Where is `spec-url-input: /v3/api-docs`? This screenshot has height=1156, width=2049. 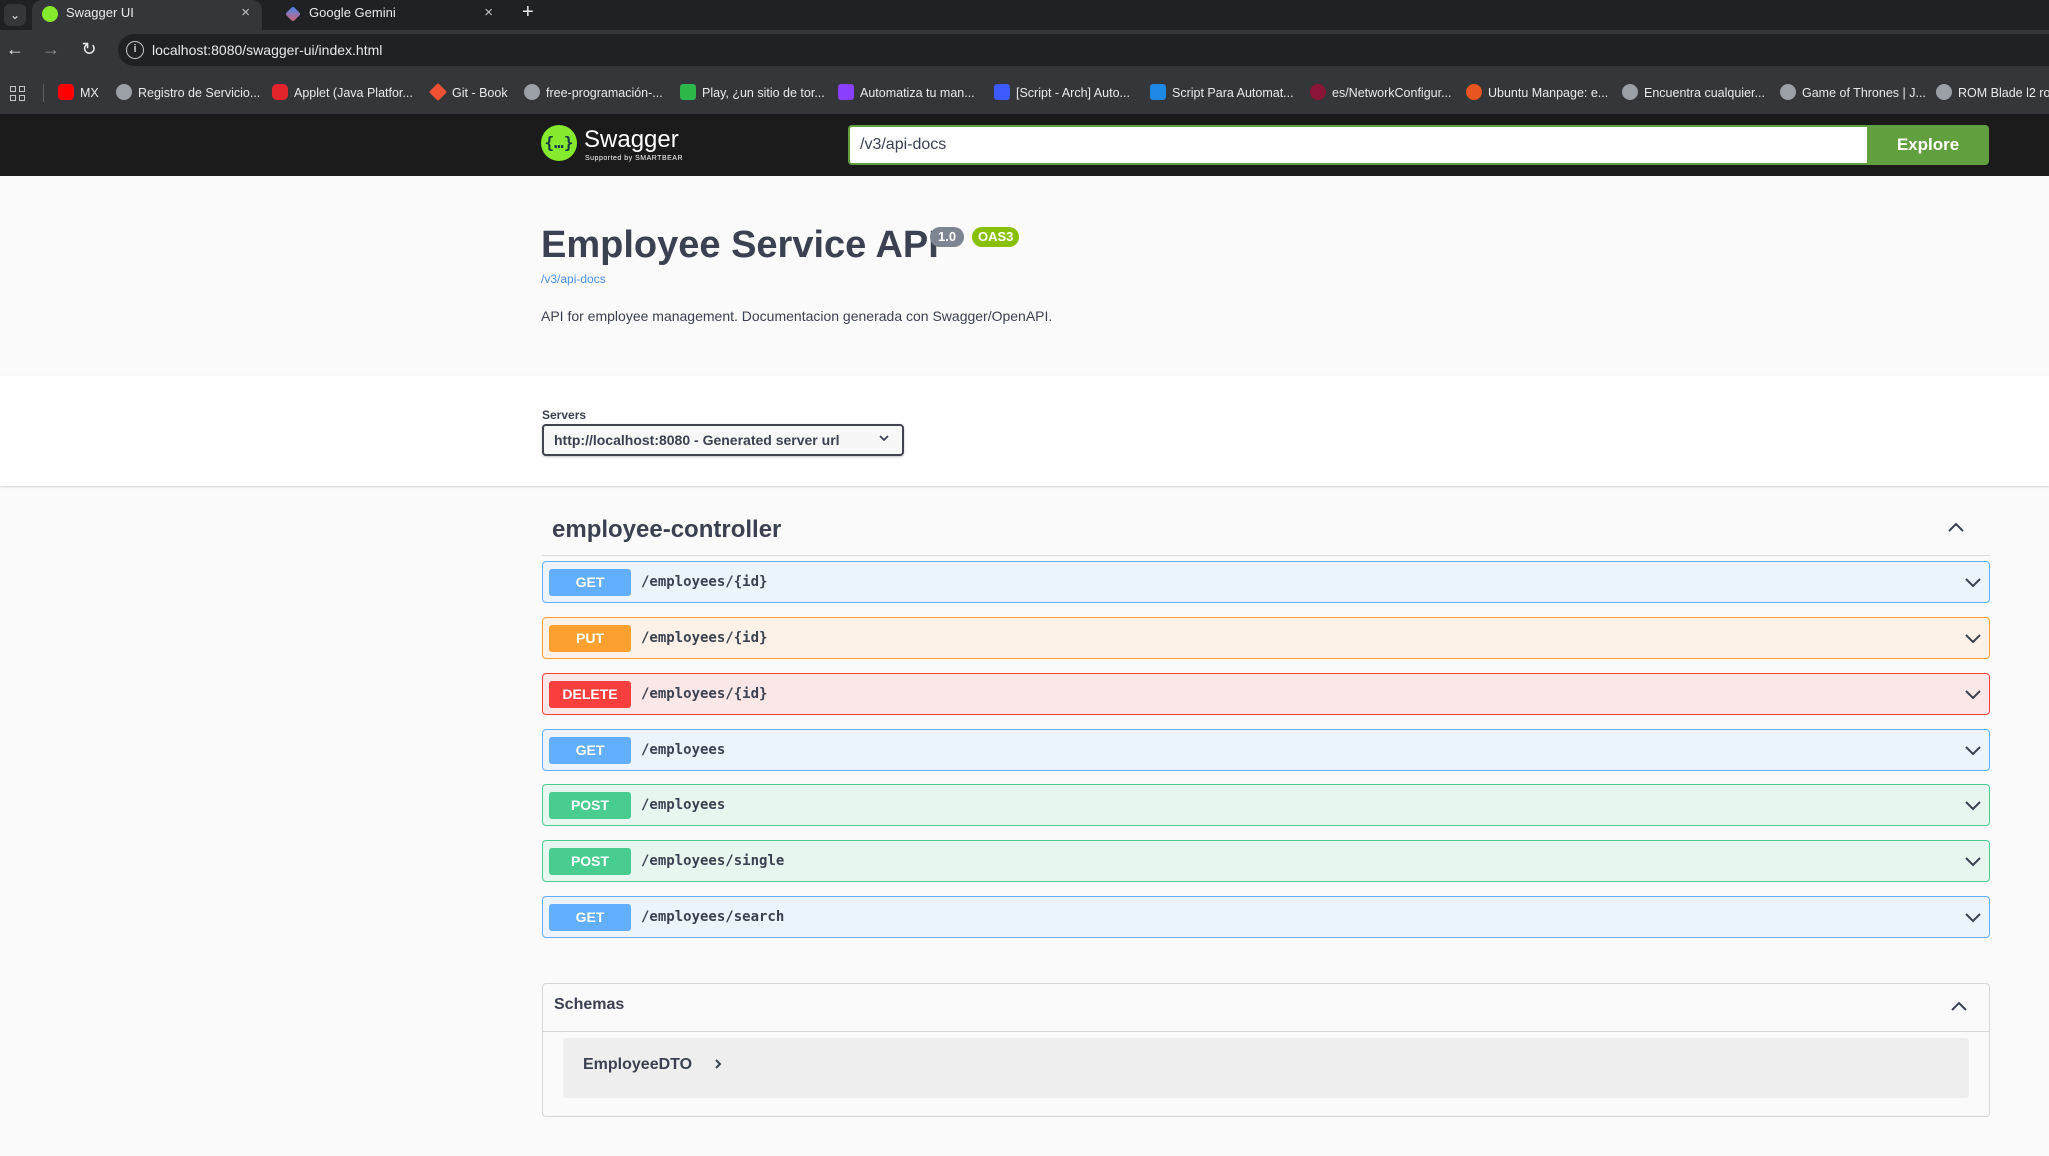
spec-url-input: /v3/api-docs is located at coordinates (1358, 145).